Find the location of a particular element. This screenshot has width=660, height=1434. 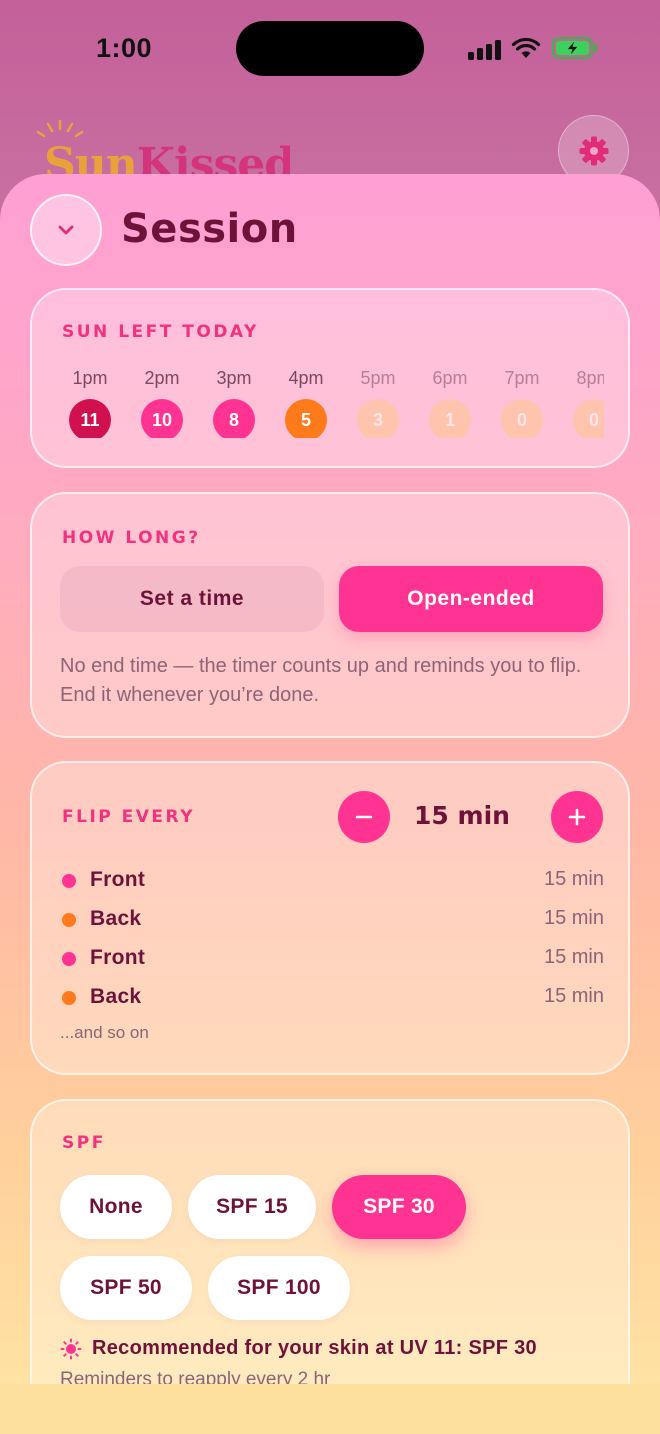

sun-left-label: SUN LEFT TODAY is located at coordinates (160, 332).